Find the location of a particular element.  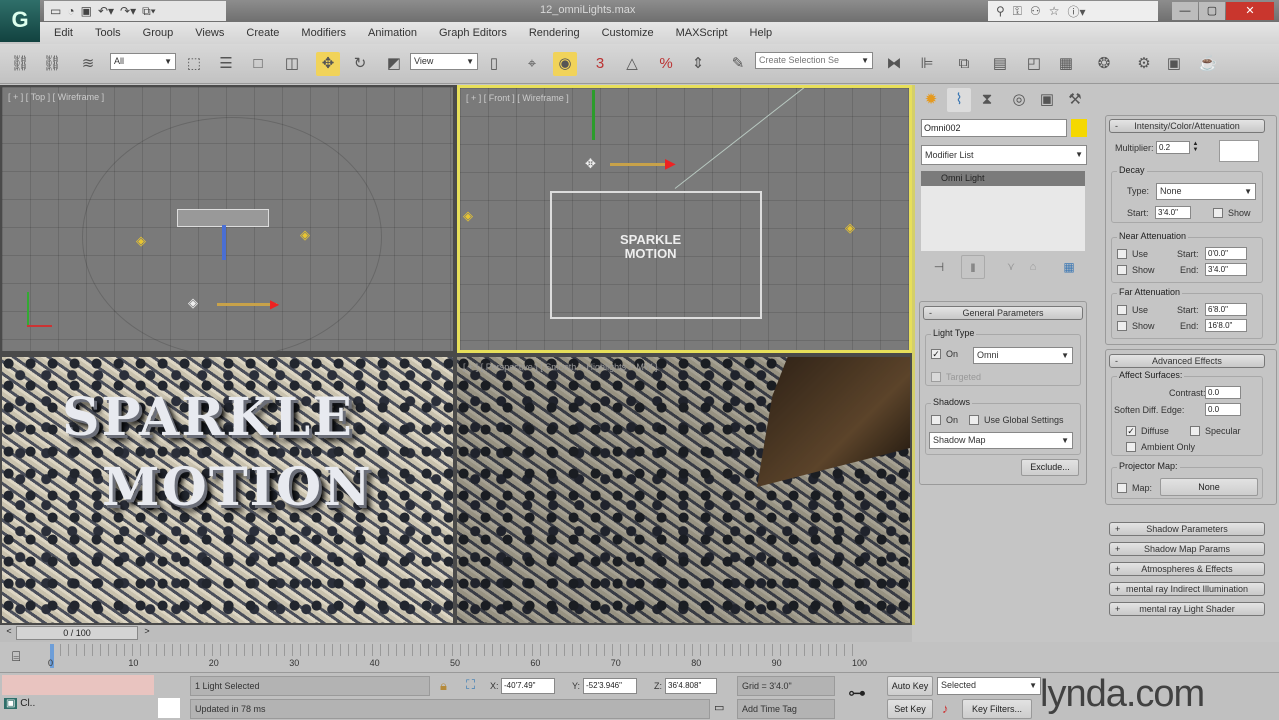

z-coordinate-field: 36'4.808" is located at coordinates (691, 686).